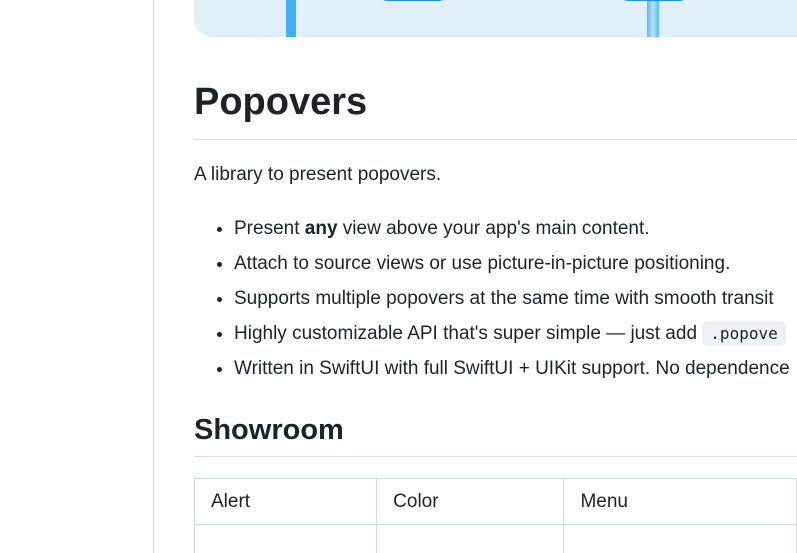 This screenshot has width=797, height=553. What do you see at coordinates (291, 18) in the screenshot?
I see `banner-bar-left` at bounding box center [291, 18].